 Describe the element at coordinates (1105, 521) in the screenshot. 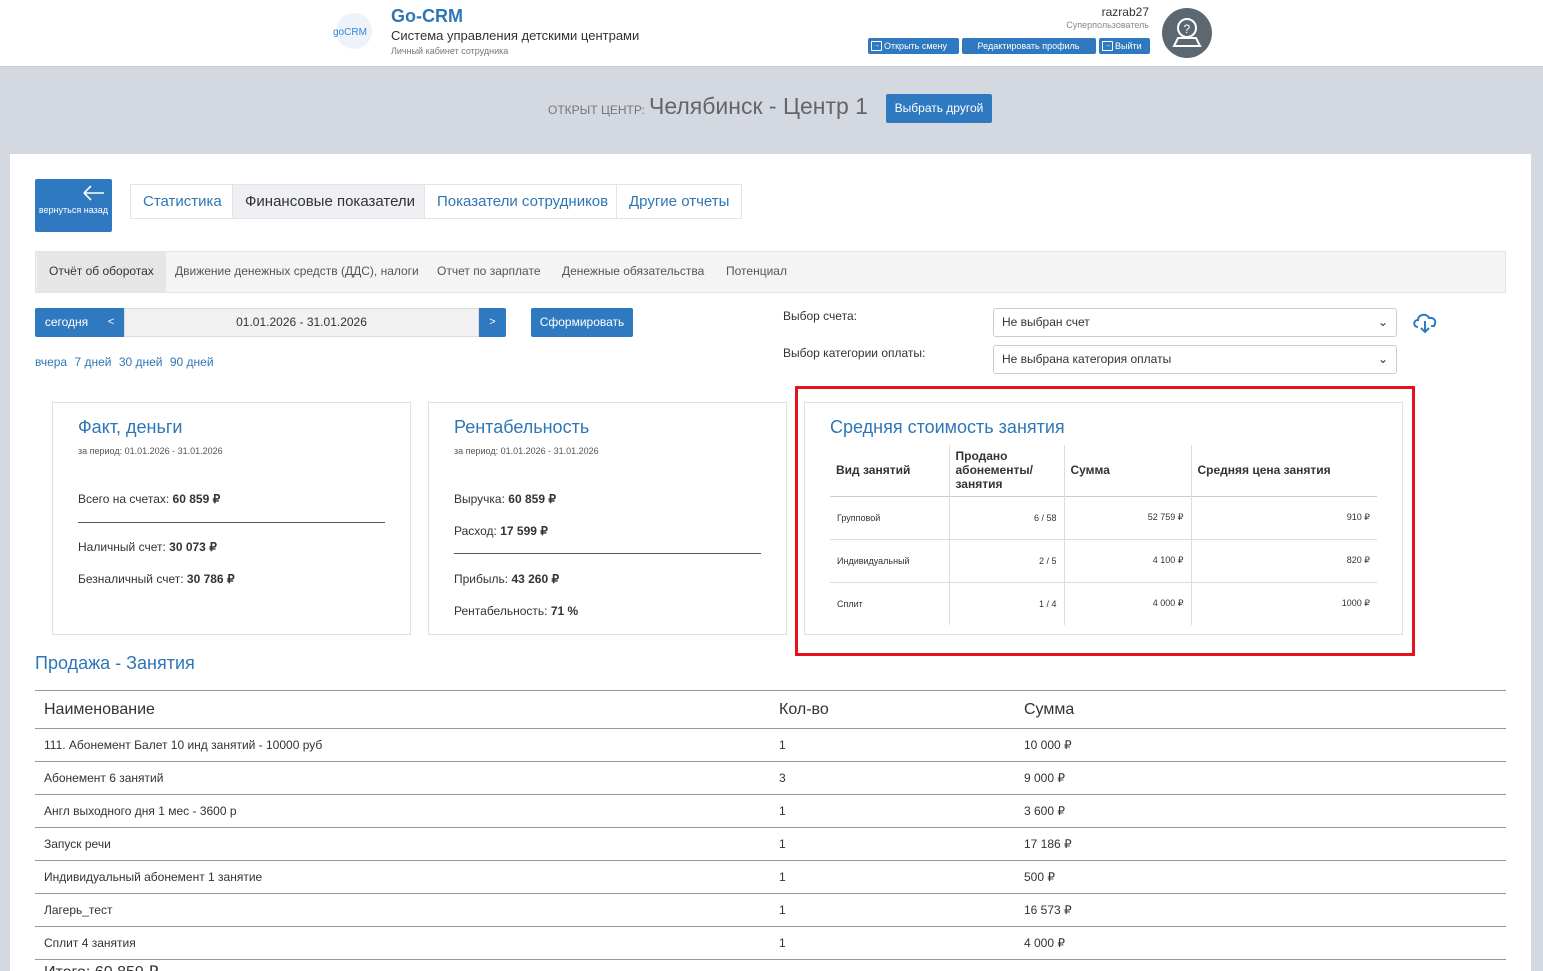

I see `highlight-frame` at that location.